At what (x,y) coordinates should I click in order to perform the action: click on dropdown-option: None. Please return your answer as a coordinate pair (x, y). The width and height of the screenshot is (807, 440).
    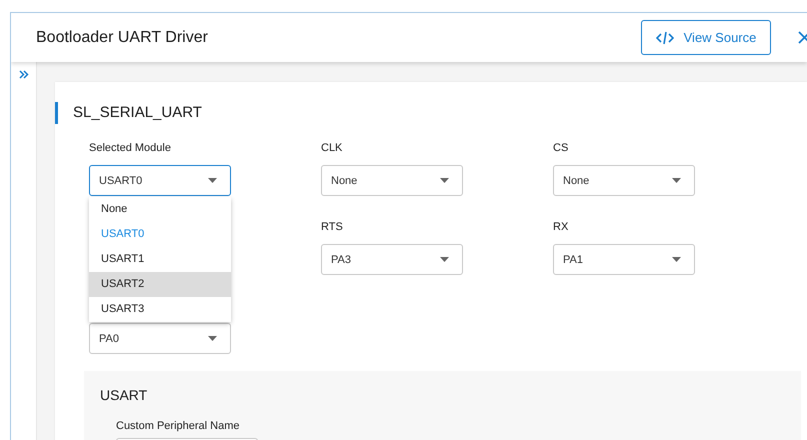
    Looking at the image, I should click on (160, 209).